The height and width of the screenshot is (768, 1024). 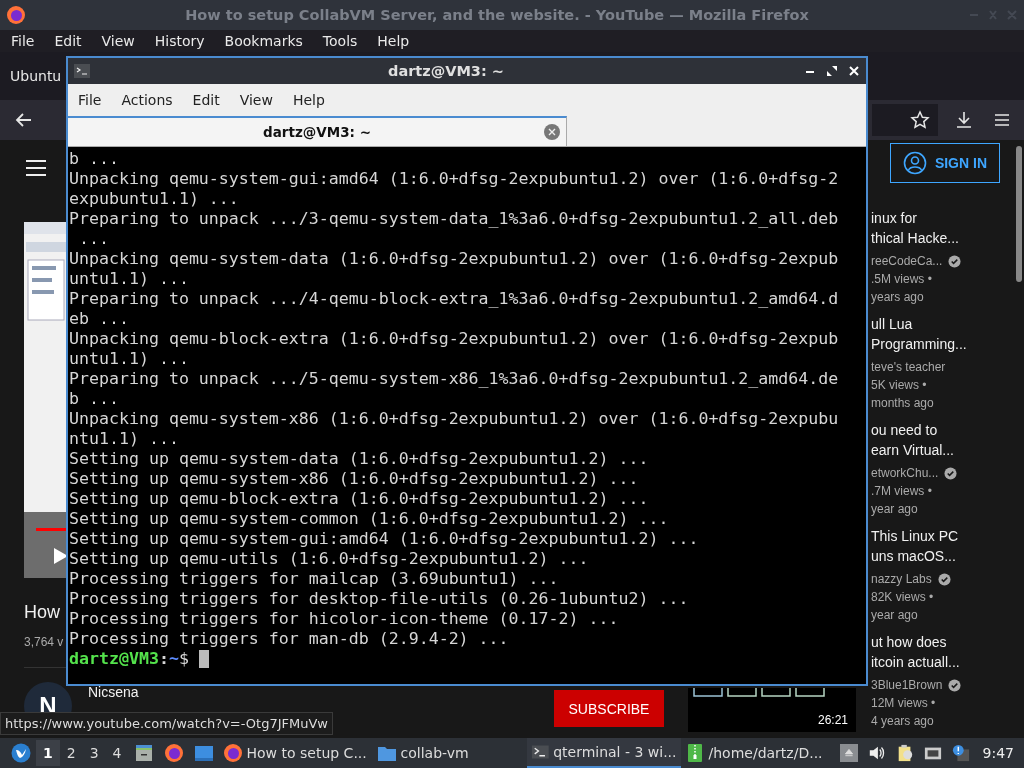 I want to click on download-icon, so click(x=964, y=120).